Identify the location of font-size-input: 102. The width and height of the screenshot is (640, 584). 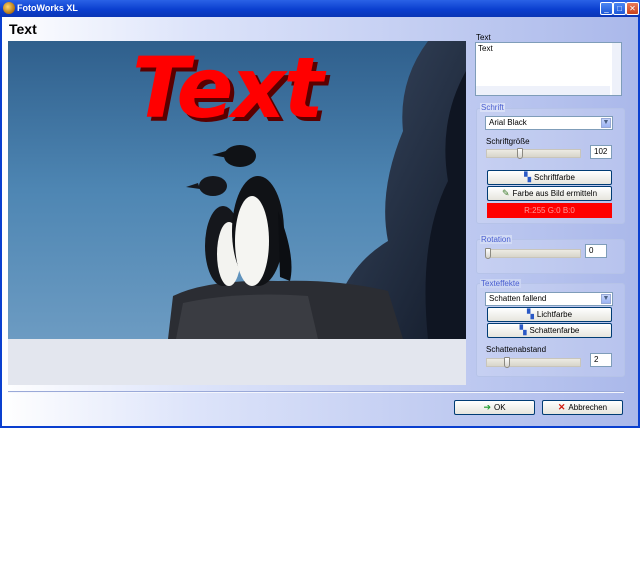
(601, 152).